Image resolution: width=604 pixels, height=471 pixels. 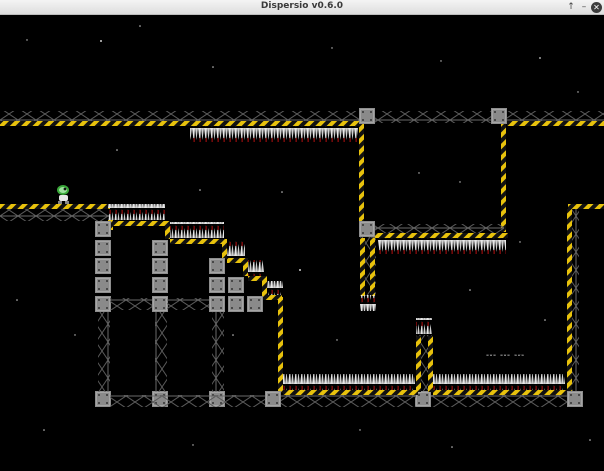 I want to click on player-icon, so click(x=63, y=194).